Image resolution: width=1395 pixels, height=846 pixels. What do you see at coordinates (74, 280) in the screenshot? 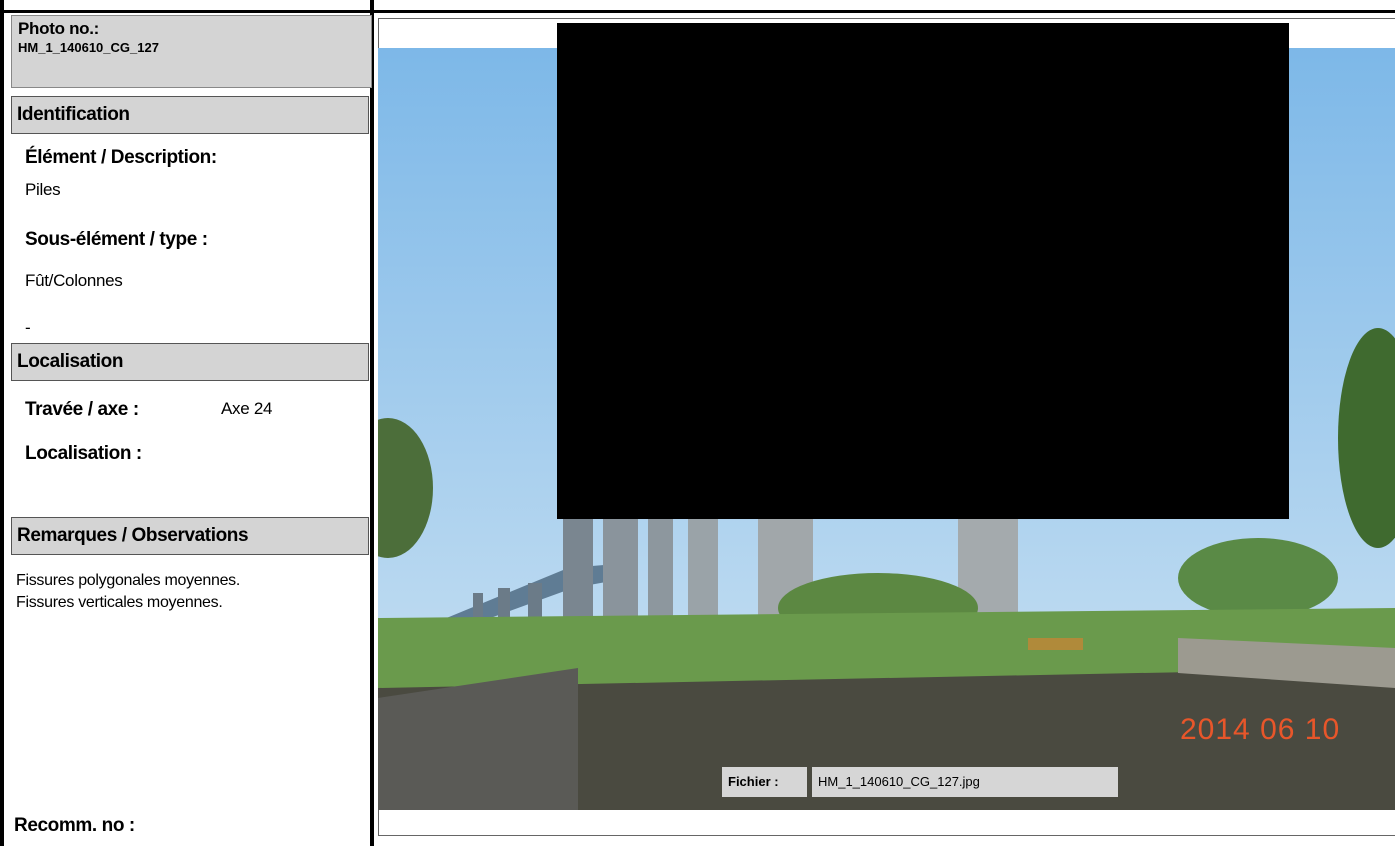
I see `subelement-value: Fût/Colonnes` at bounding box center [74, 280].